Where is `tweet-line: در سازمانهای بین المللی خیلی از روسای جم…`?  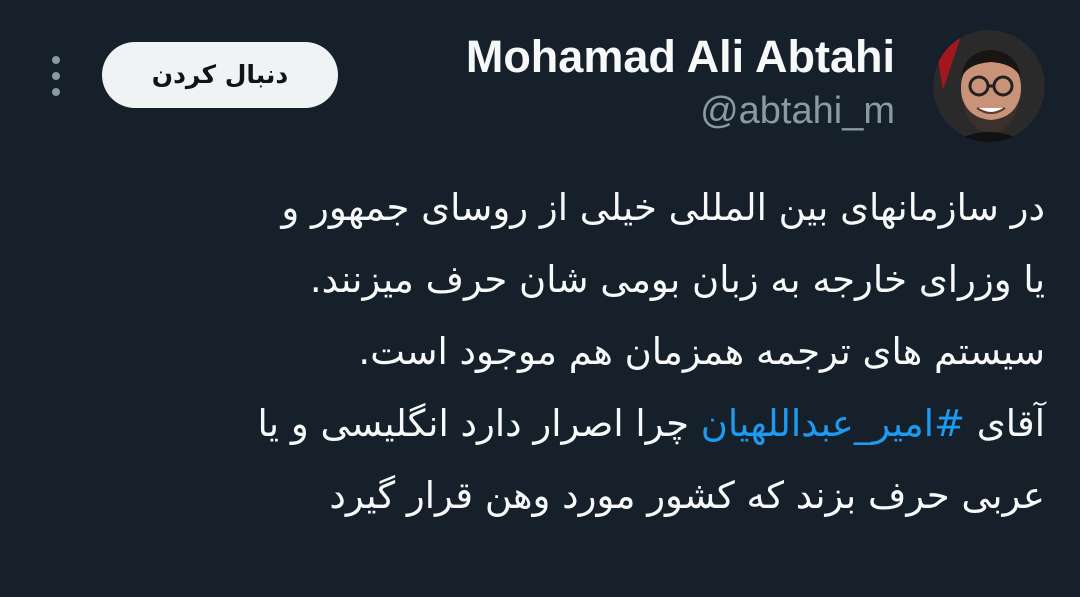 tweet-line: در سازمانهای بین المللی خیلی از روسای جم… is located at coordinates (663, 207).